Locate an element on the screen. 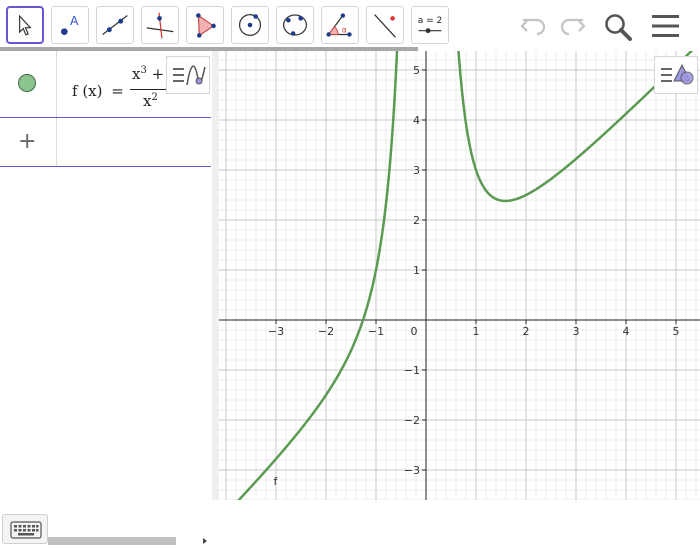 This screenshot has height=549, width=700. perpendicular-line-icon is located at coordinates (160, 25).